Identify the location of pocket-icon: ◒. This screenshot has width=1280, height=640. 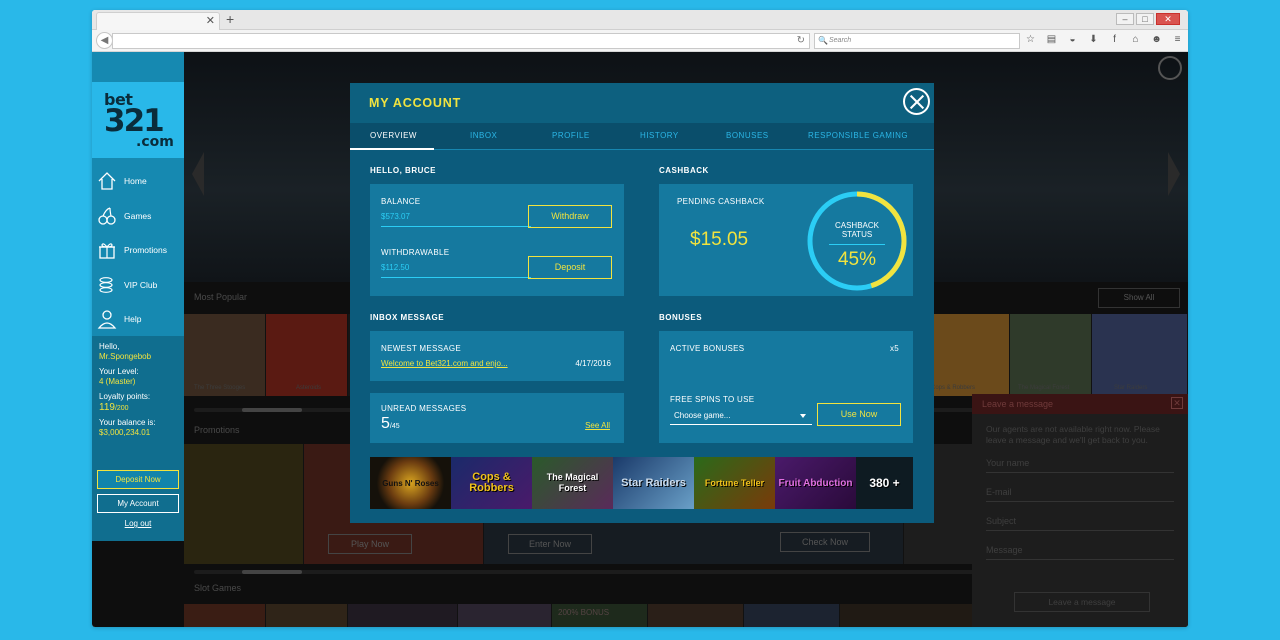
(1072, 39).